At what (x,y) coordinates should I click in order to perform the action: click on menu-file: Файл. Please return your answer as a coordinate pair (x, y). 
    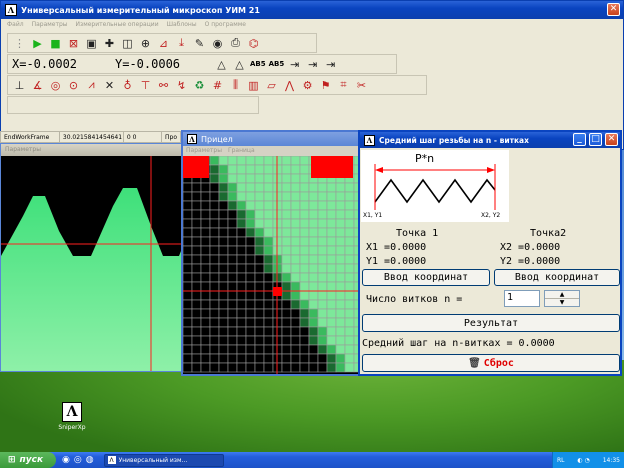
    Looking at the image, I should click on (15, 24).